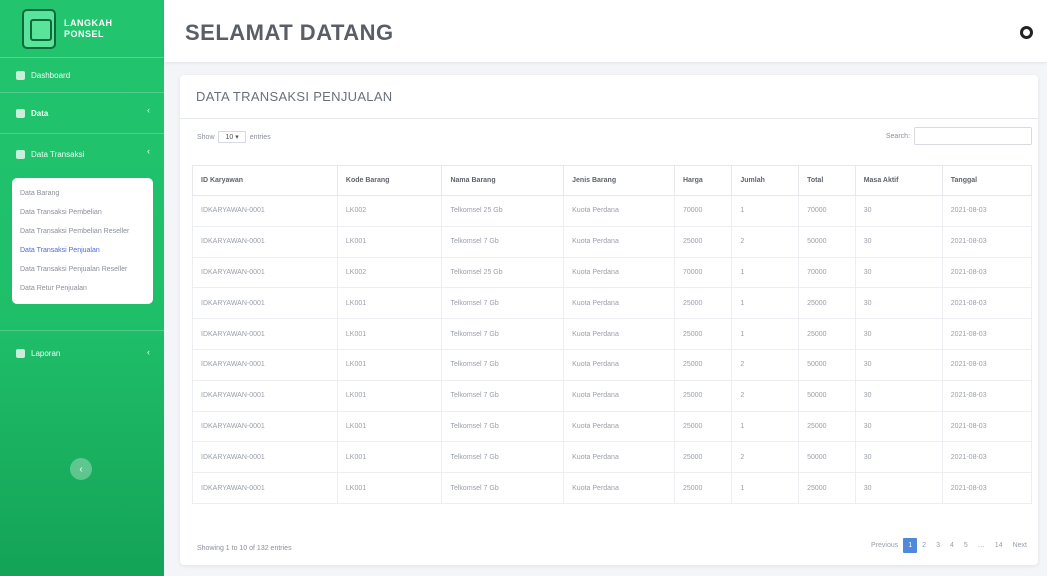 This screenshot has height=576, width=1047. Describe the element at coordinates (46, 353) in the screenshot. I see `sidebar-item-label: Laporan` at that location.